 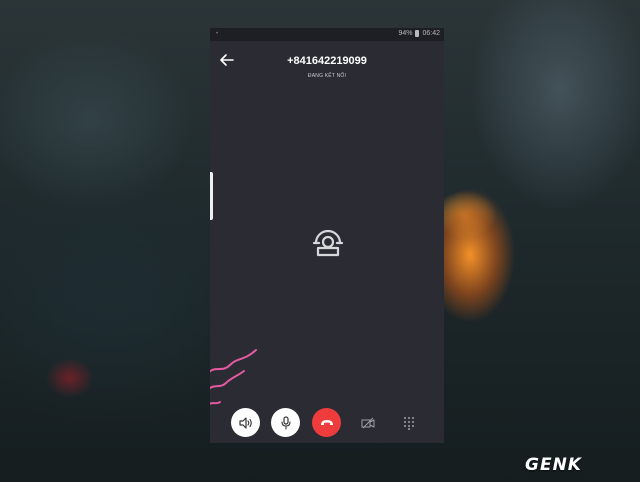 I want to click on video-button, so click(x=367, y=422).